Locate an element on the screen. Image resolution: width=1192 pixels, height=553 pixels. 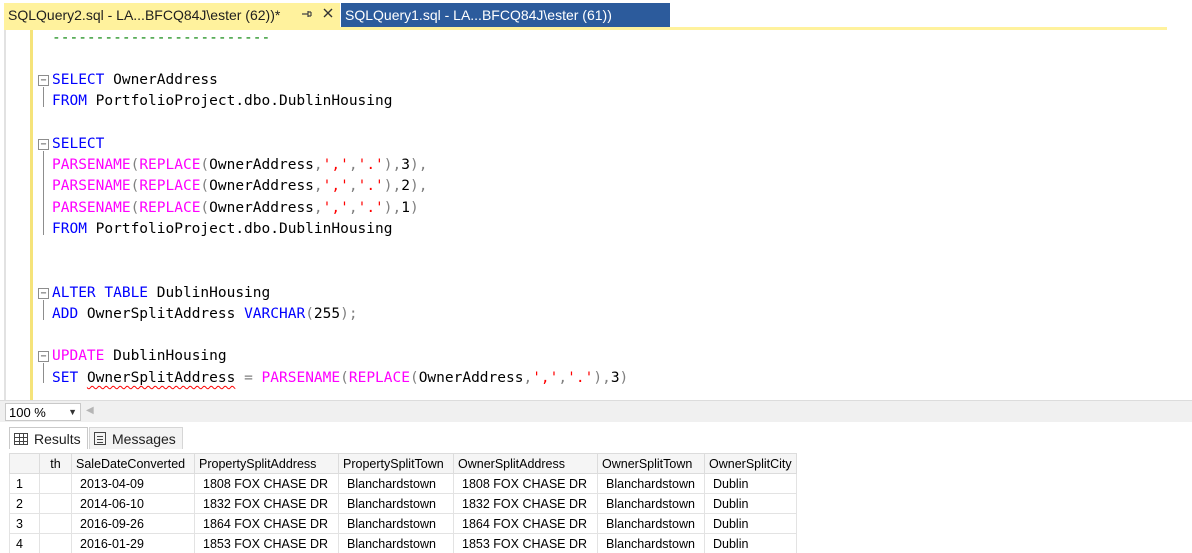
table-cell: 2013-04-09 is located at coordinates (133, 483).